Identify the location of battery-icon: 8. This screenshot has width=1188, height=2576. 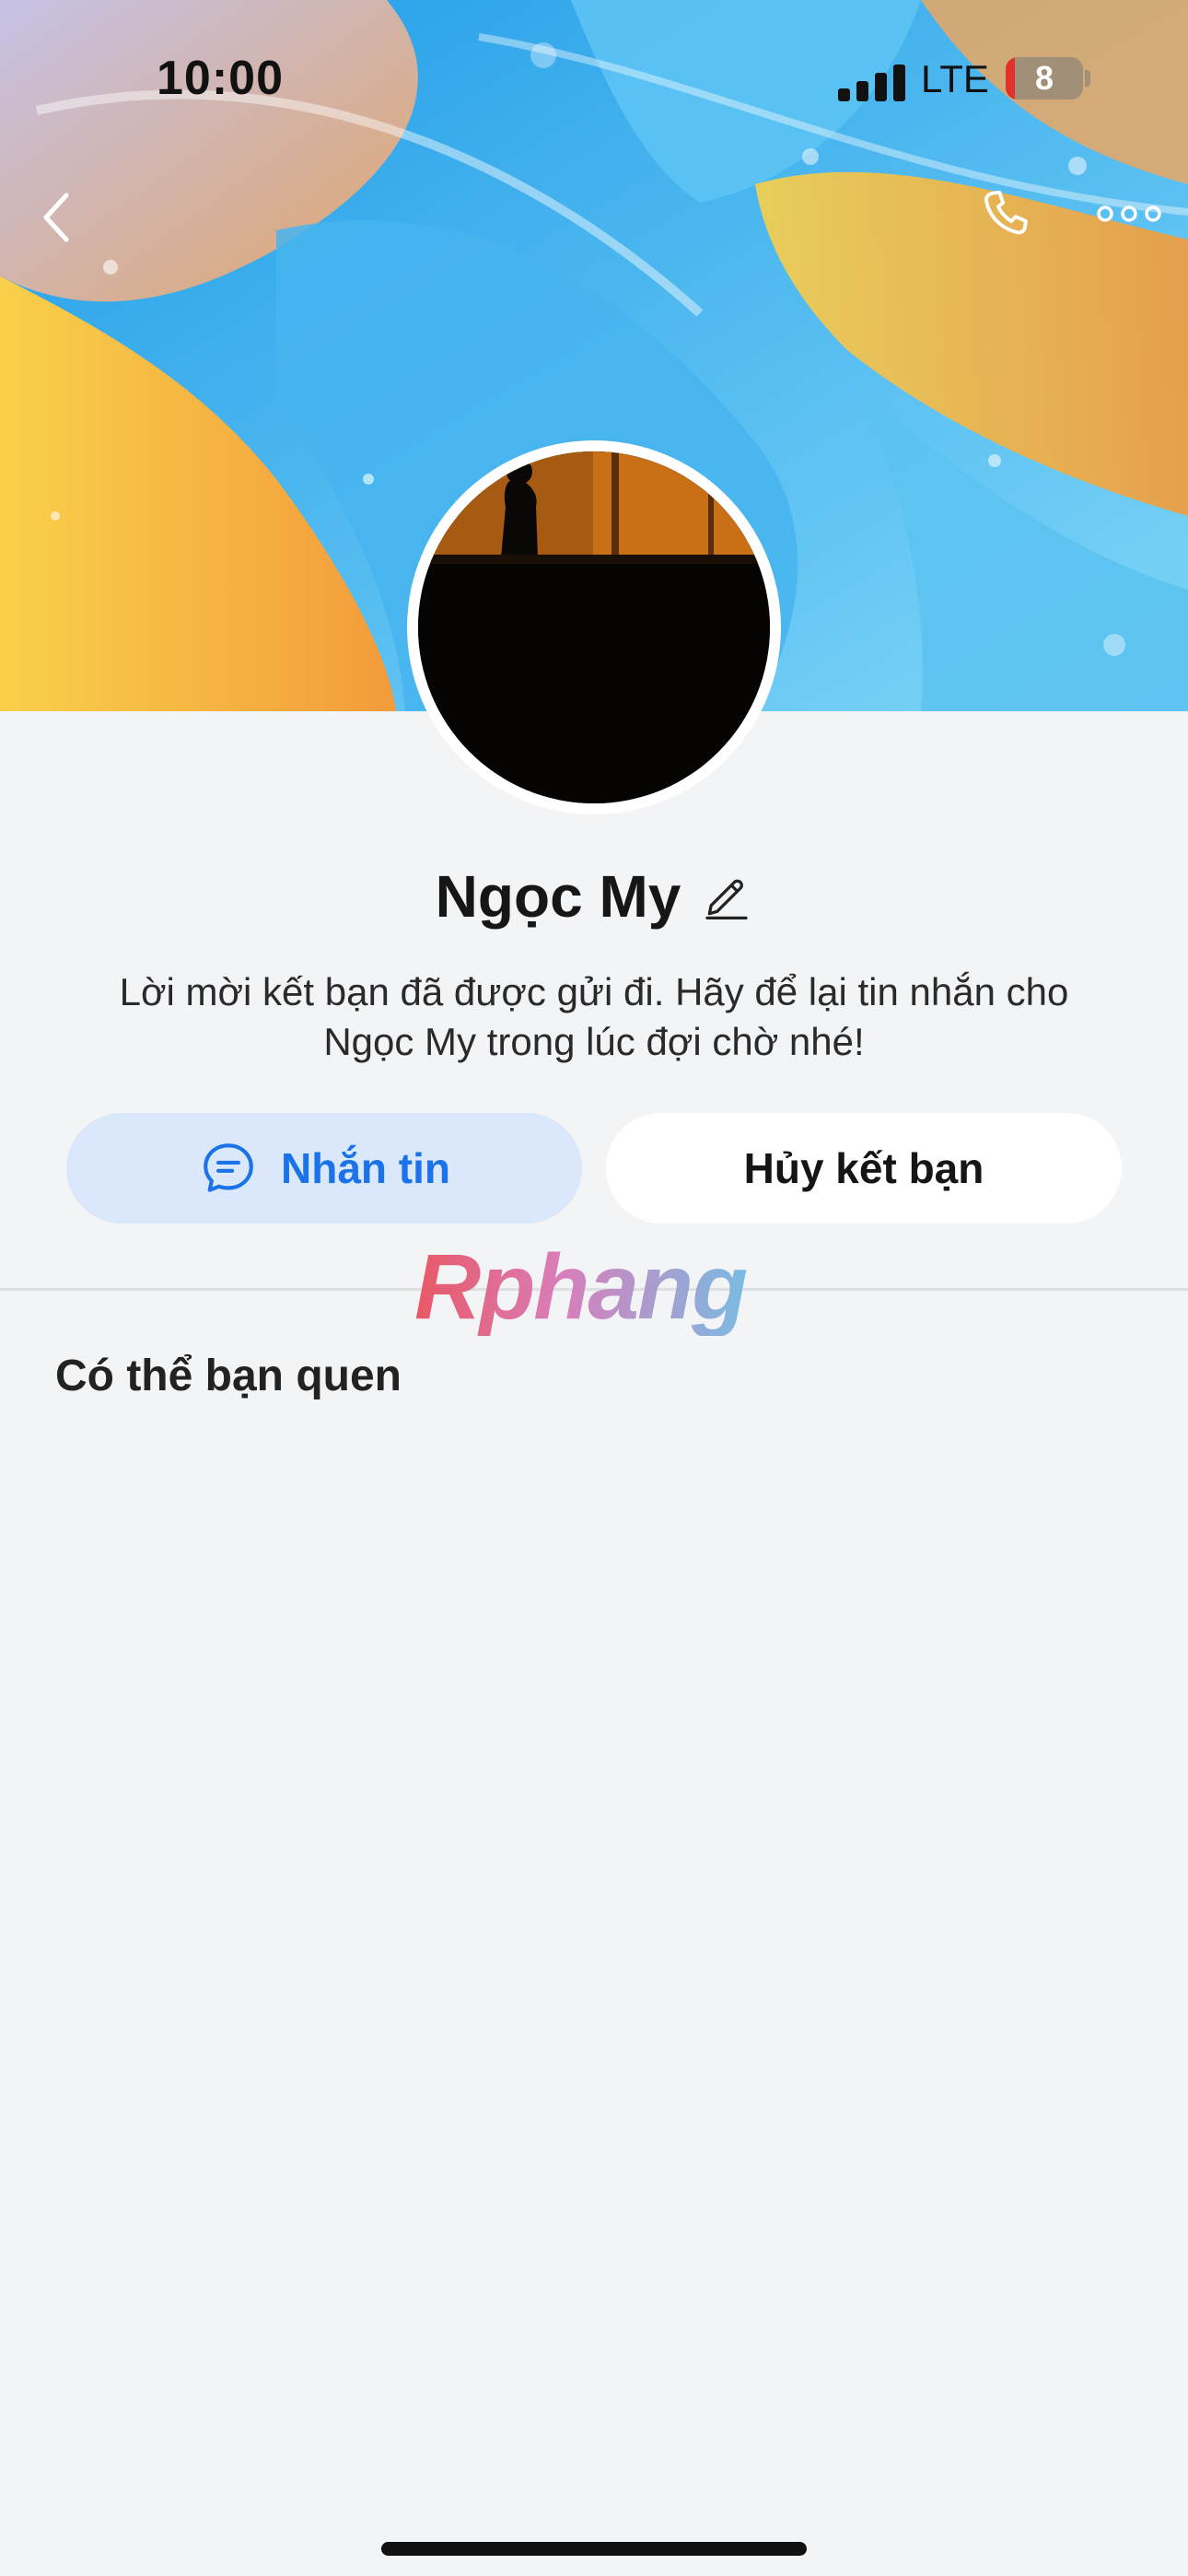
(1044, 78).